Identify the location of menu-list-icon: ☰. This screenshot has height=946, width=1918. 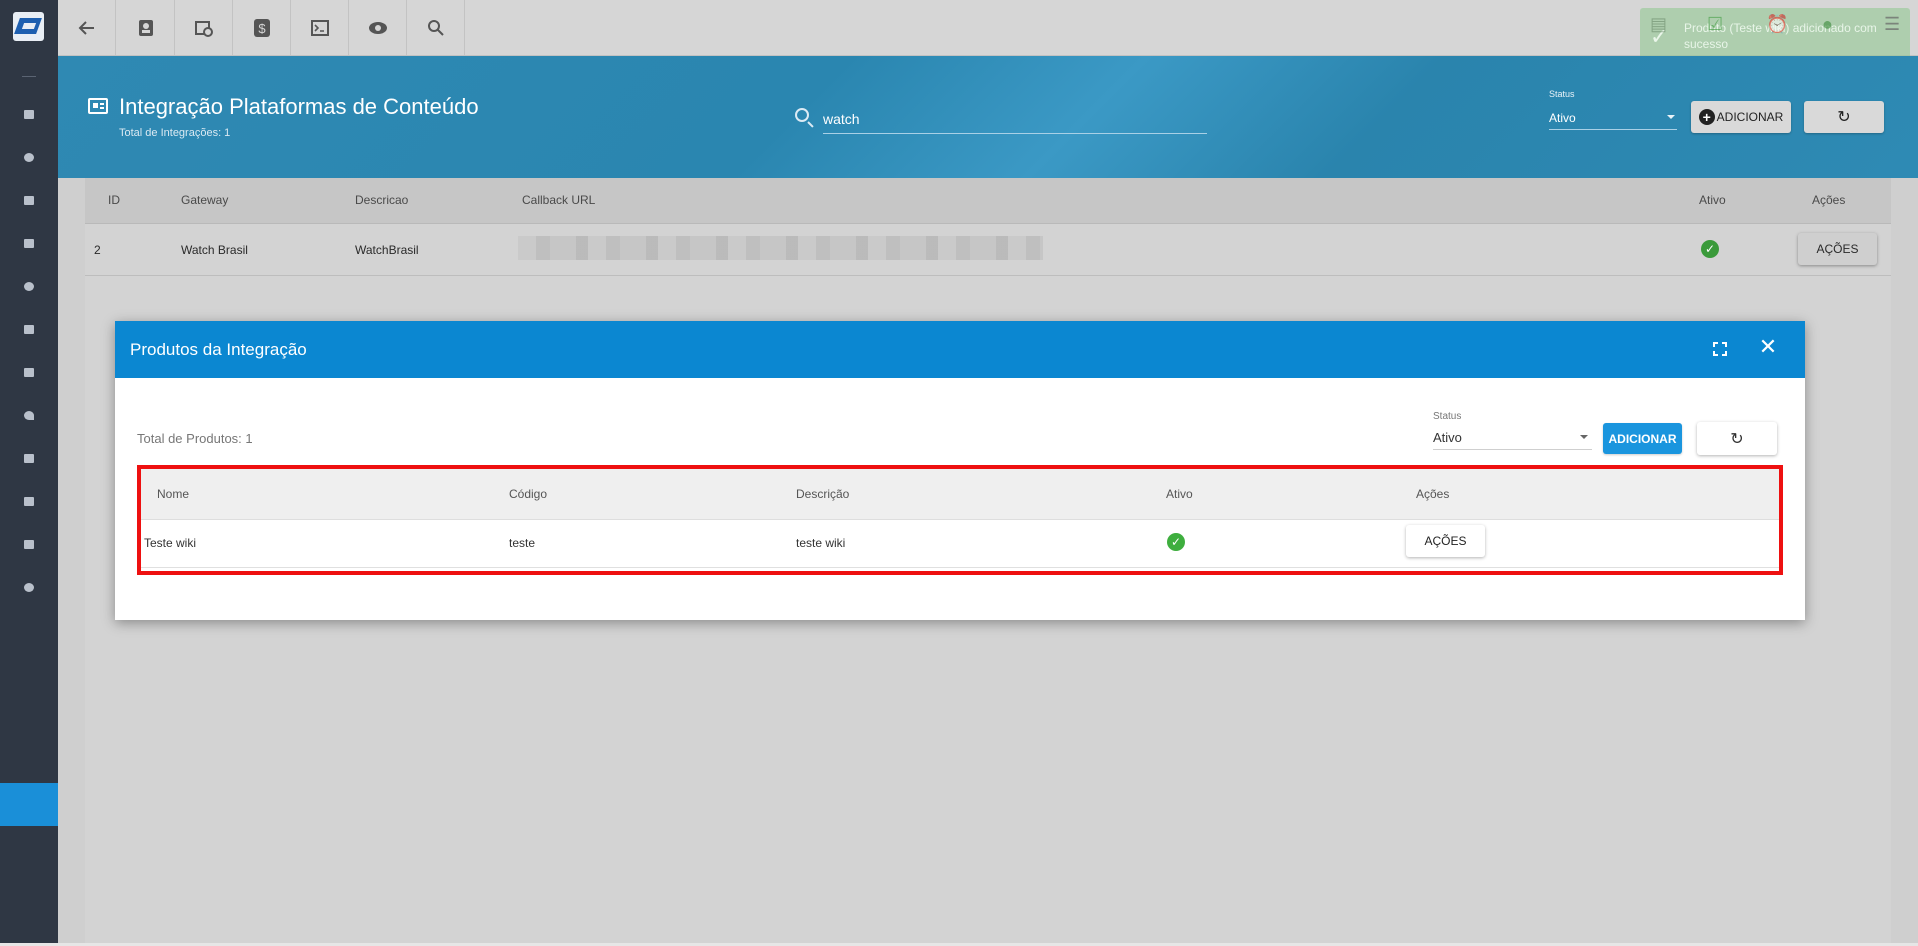
(1892, 24).